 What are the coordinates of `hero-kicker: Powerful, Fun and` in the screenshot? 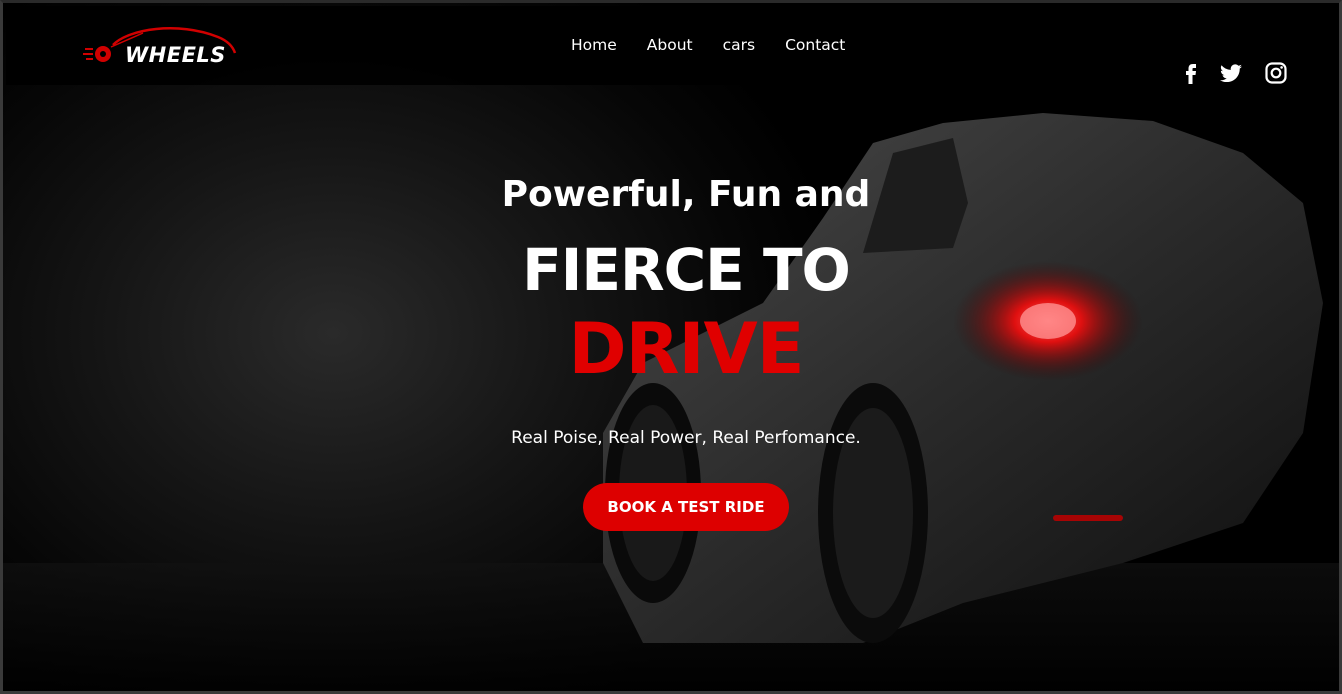 It's located at (686, 194).